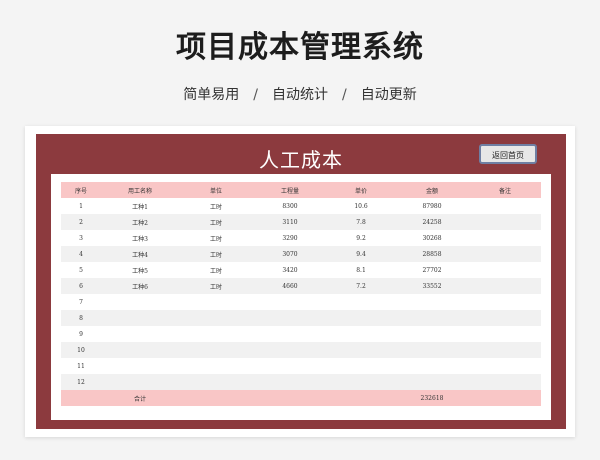  I want to click on total-amount: 232618, so click(432, 398).